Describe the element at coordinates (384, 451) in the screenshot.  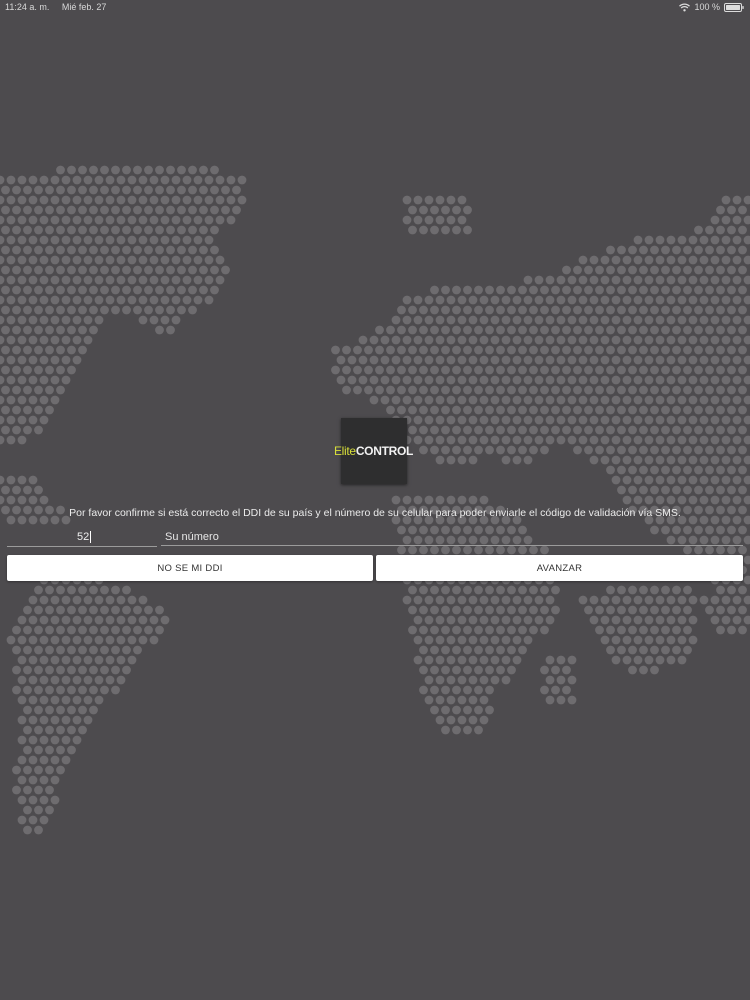
I see `logo-control-text: CONTROL` at that location.